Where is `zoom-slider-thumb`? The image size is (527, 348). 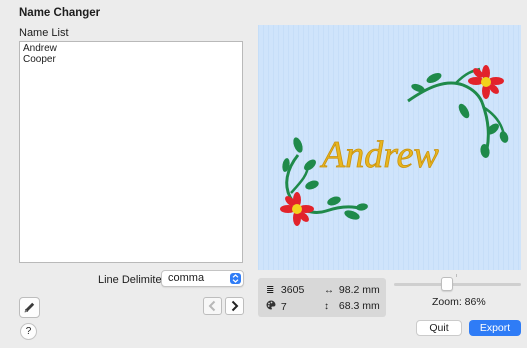 zoom-slider-thumb is located at coordinates (447, 284).